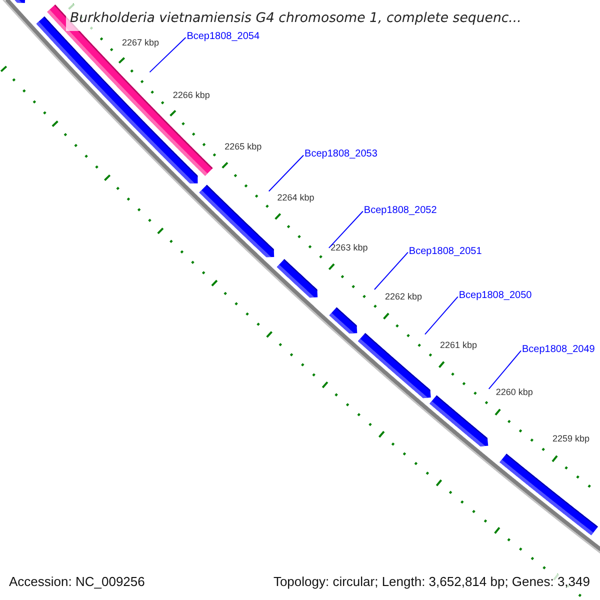 Image resolution: width=600 pixels, height=600 pixels. What do you see at coordinates (431, 581) in the screenshot?
I see `sequence-summary: Topology: circular; Length: 3,652,814 bp; Genes: 3,349` at bounding box center [431, 581].